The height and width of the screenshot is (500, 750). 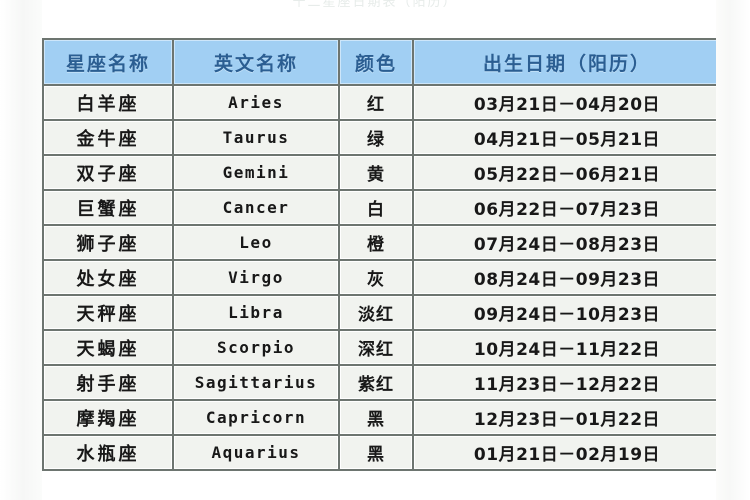 I want to click on cell-date-range: 10月24日－11月22日, so click(x=567, y=347).